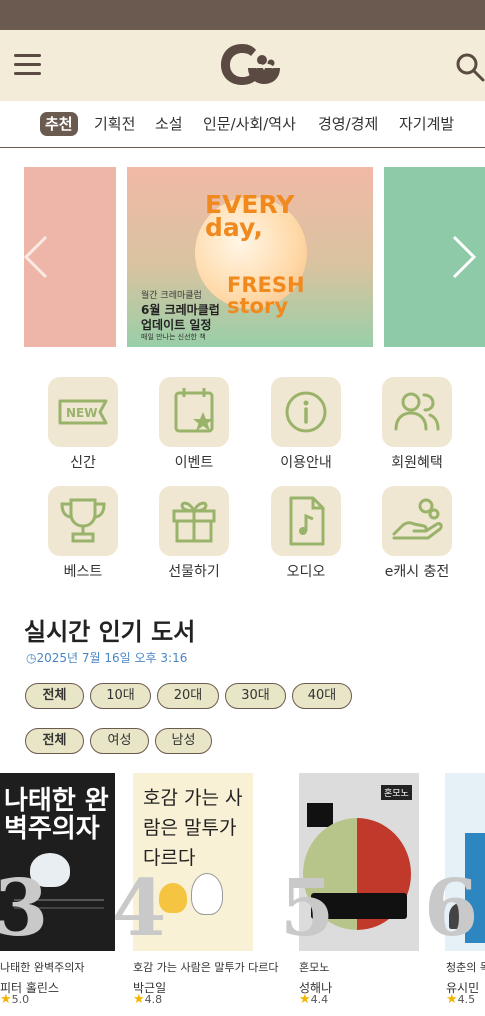 This screenshot has width=485, height=1016. What do you see at coordinates (148, 999) in the screenshot?
I see `book-rating: ★4.8` at bounding box center [148, 999].